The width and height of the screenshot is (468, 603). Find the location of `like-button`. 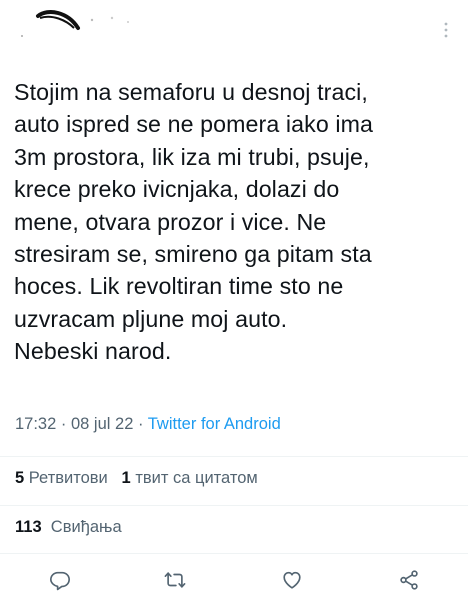

like-button is located at coordinates (292, 580).